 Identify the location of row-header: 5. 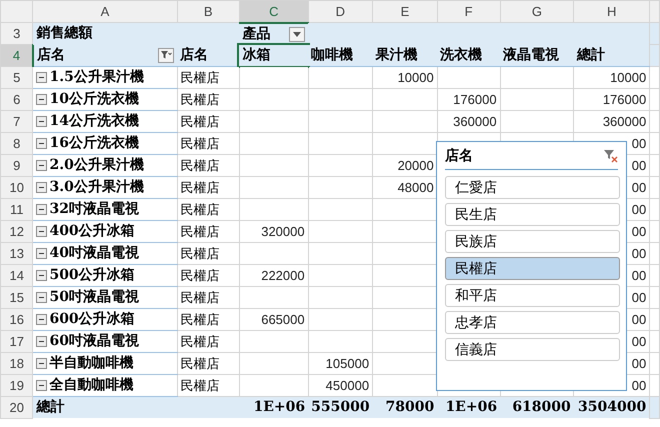
(16, 77).